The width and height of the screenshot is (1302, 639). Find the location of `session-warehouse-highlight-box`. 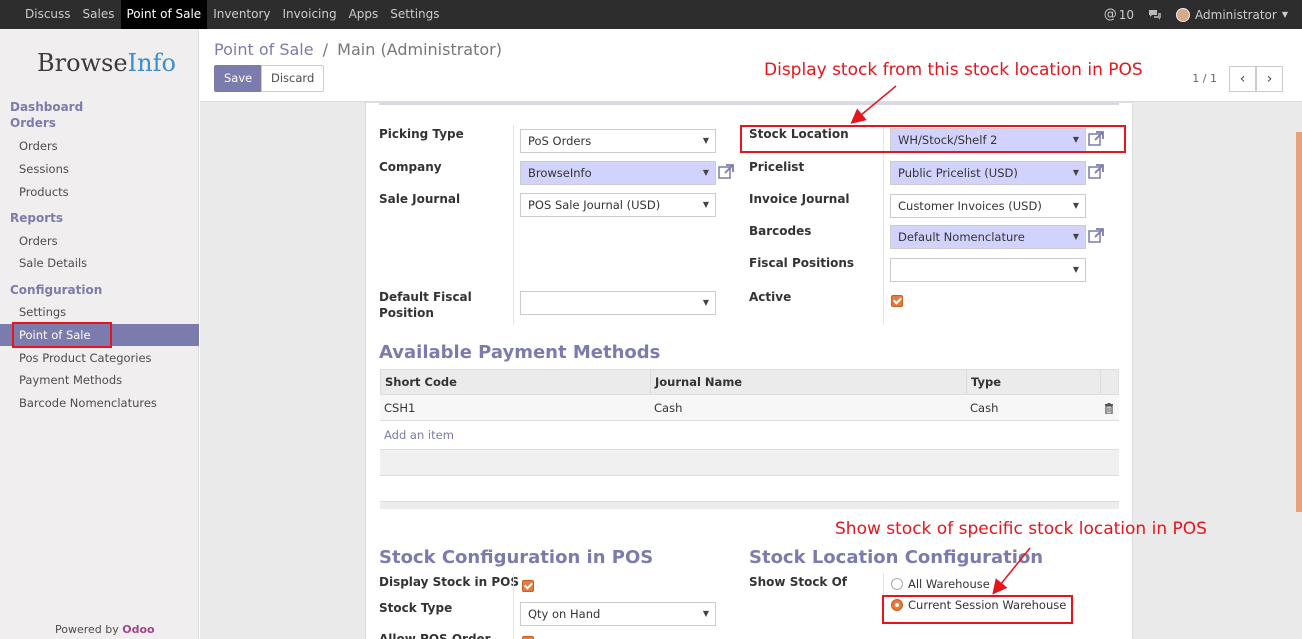

session-warehouse-highlight-box is located at coordinates (977, 609).